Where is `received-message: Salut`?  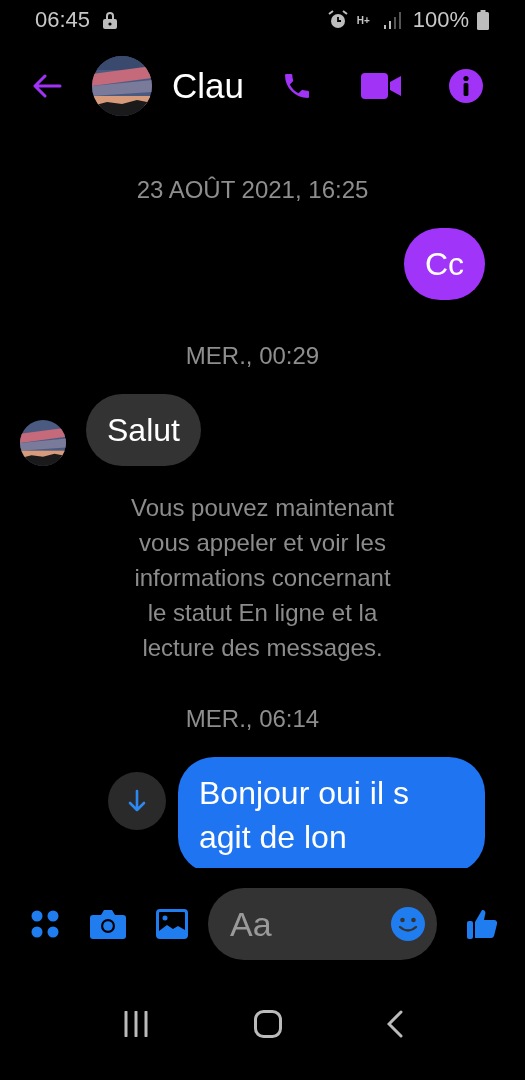 received-message: Salut is located at coordinates (143, 430).